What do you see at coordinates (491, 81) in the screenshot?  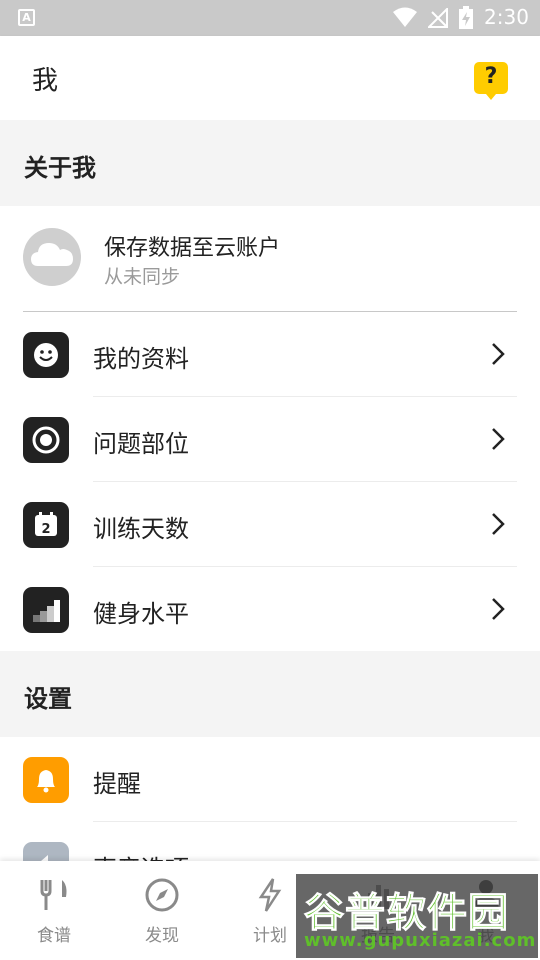 I see `help-button: ?` at bounding box center [491, 81].